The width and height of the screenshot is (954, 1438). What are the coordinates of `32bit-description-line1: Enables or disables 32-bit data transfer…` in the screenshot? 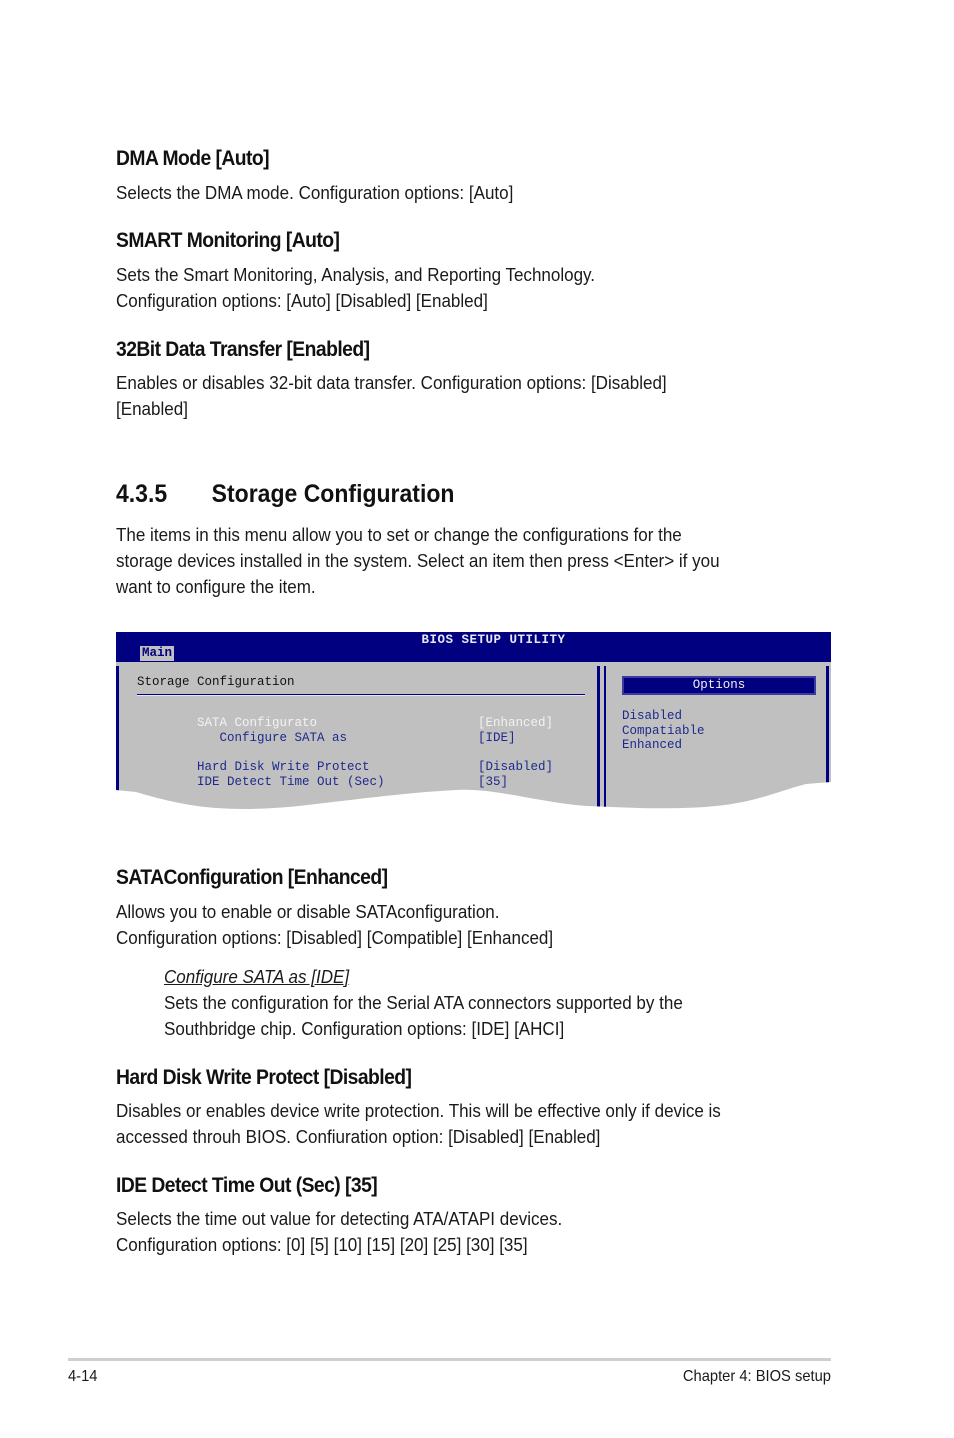 It's located at (391, 382).